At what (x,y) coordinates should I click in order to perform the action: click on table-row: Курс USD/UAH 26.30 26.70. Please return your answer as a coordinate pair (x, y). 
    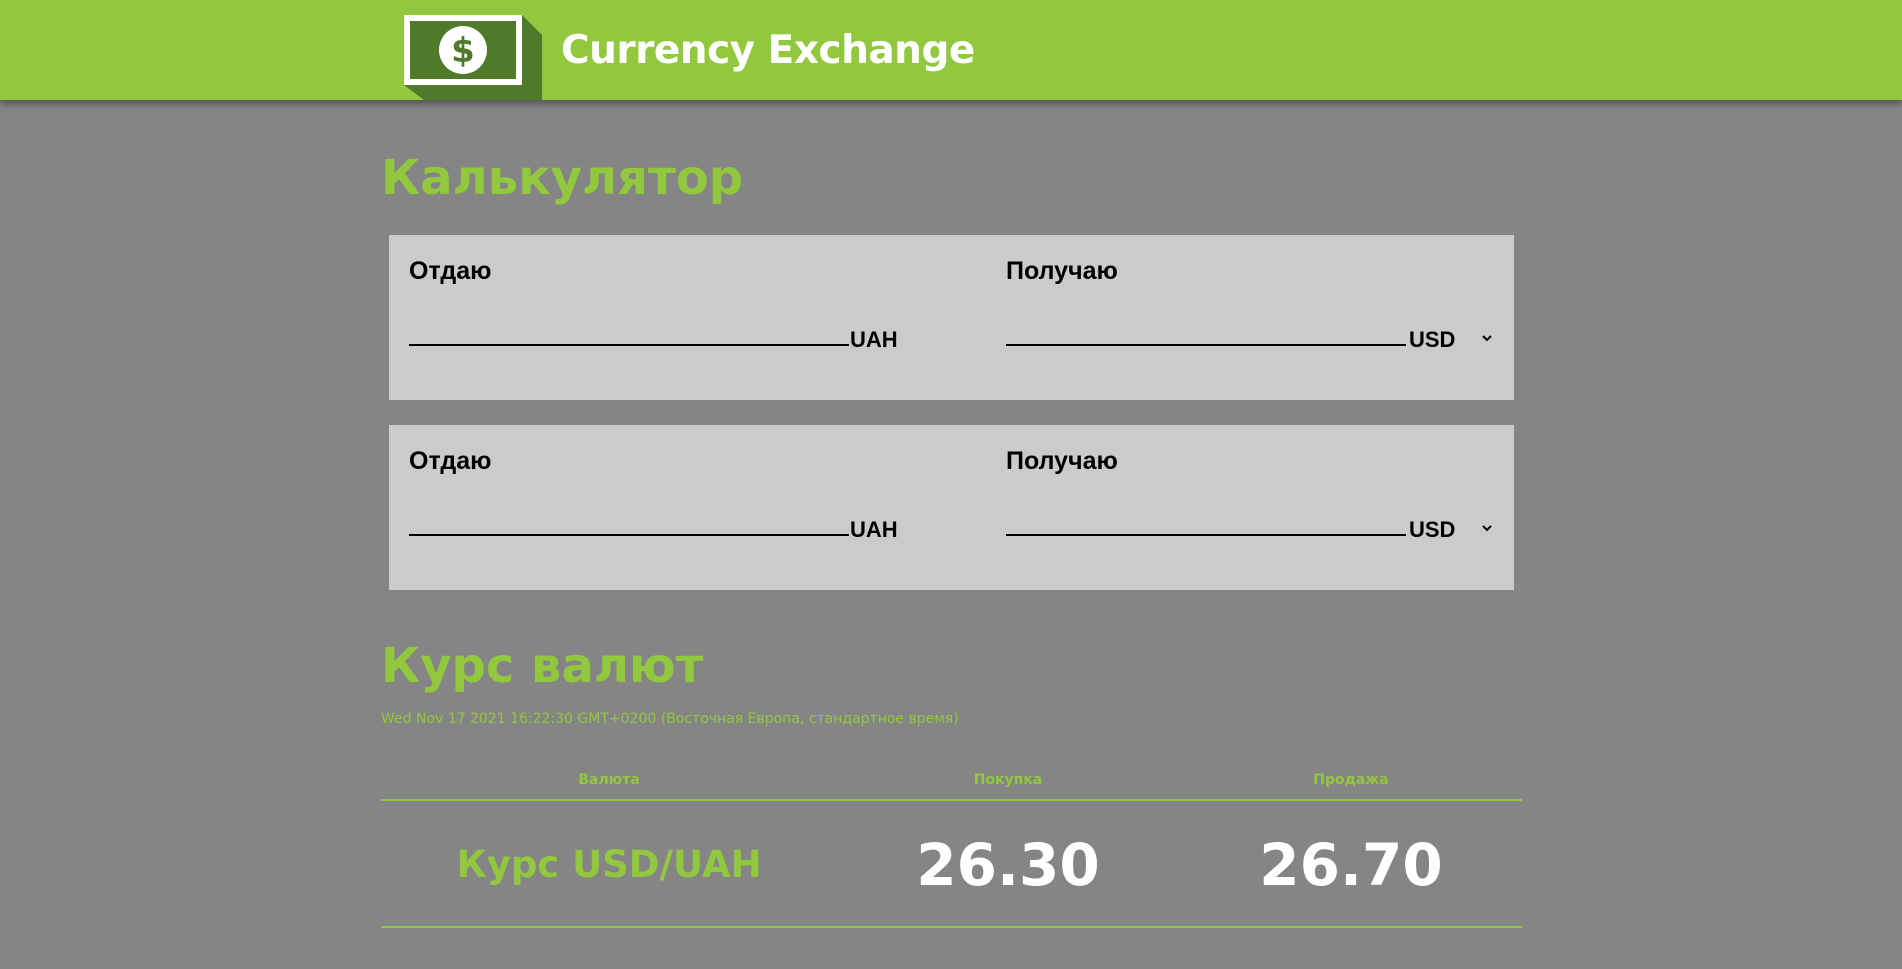
    Looking at the image, I should click on (951, 864).